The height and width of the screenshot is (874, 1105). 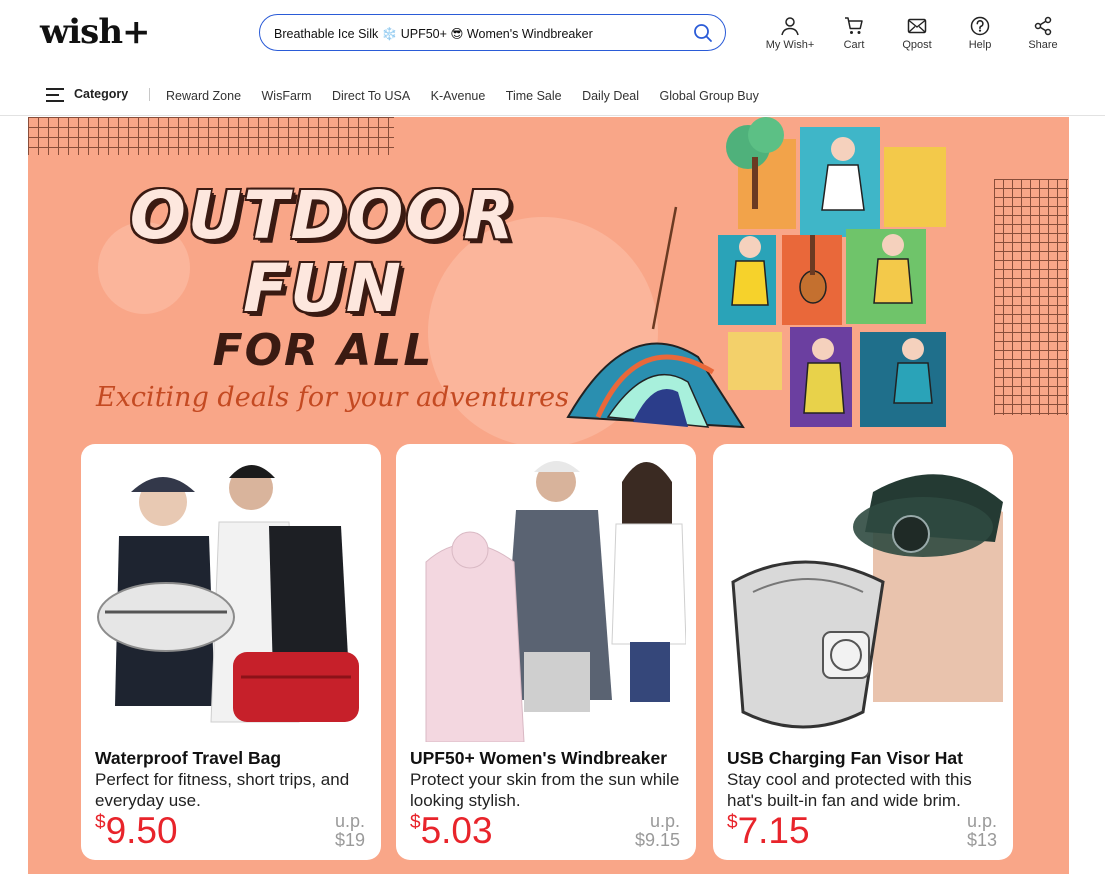 What do you see at coordinates (917, 45) in the screenshot?
I see `qpost-label: Qpost` at bounding box center [917, 45].